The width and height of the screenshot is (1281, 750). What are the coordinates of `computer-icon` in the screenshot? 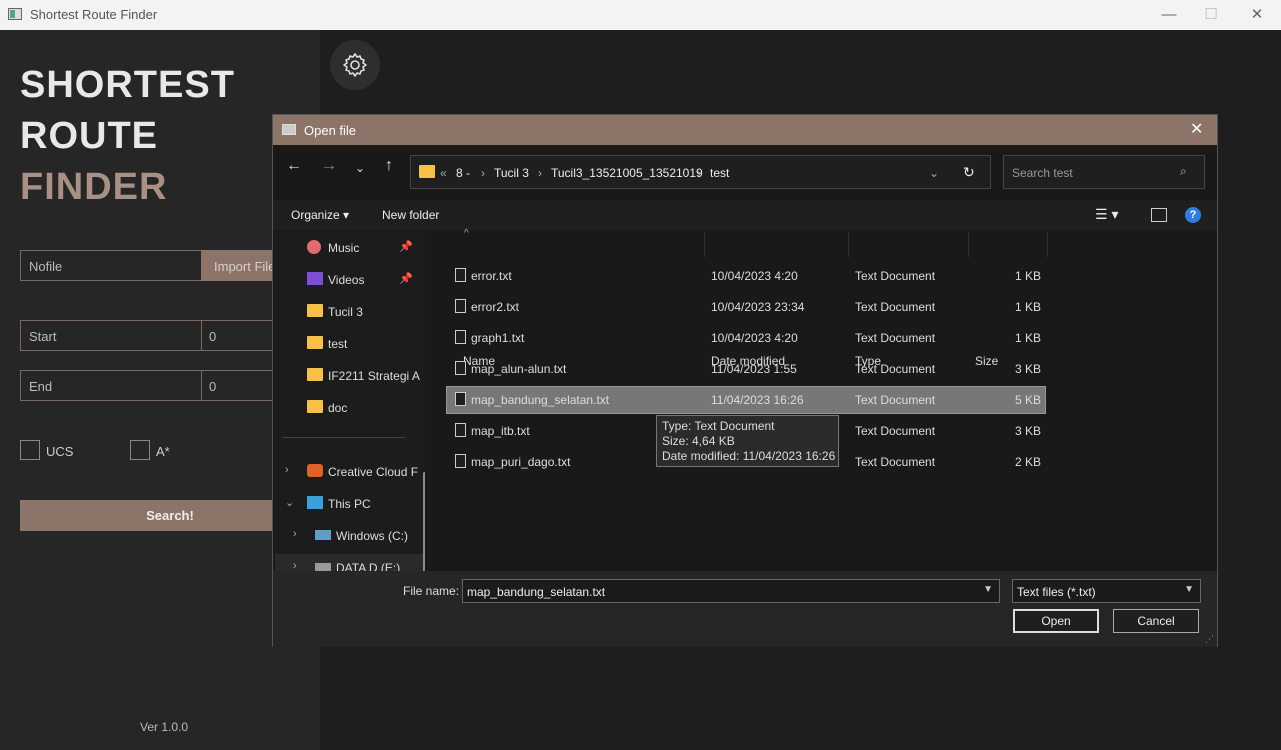 It's located at (315, 502).